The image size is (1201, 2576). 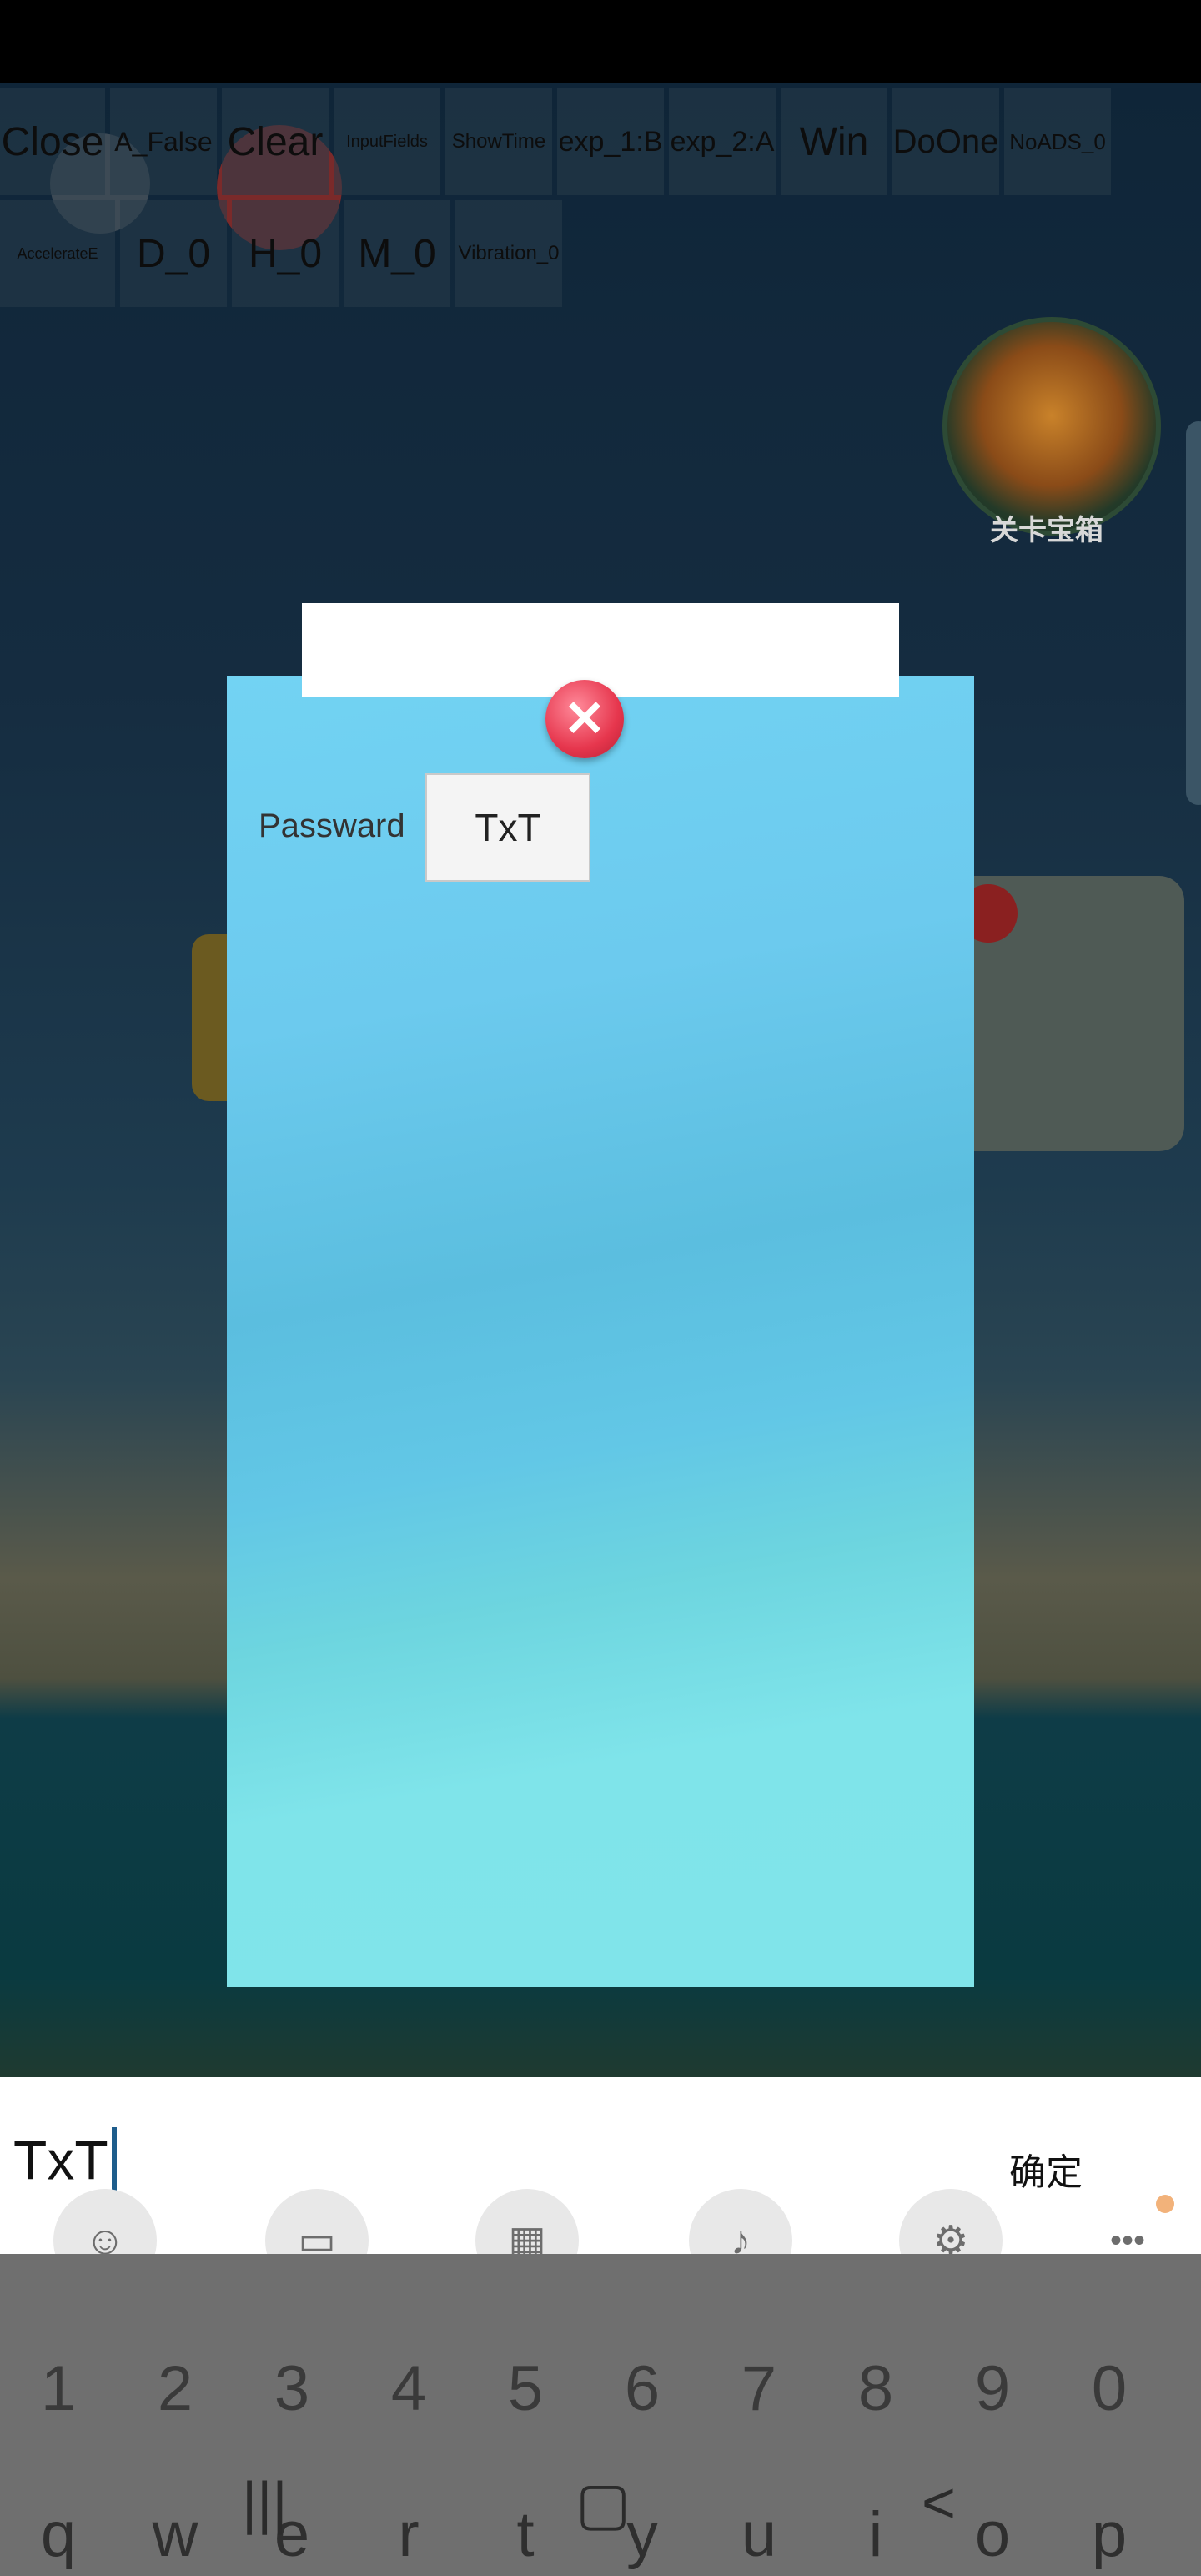 What do you see at coordinates (292, 2388) in the screenshot?
I see `key-3: 3` at bounding box center [292, 2388].